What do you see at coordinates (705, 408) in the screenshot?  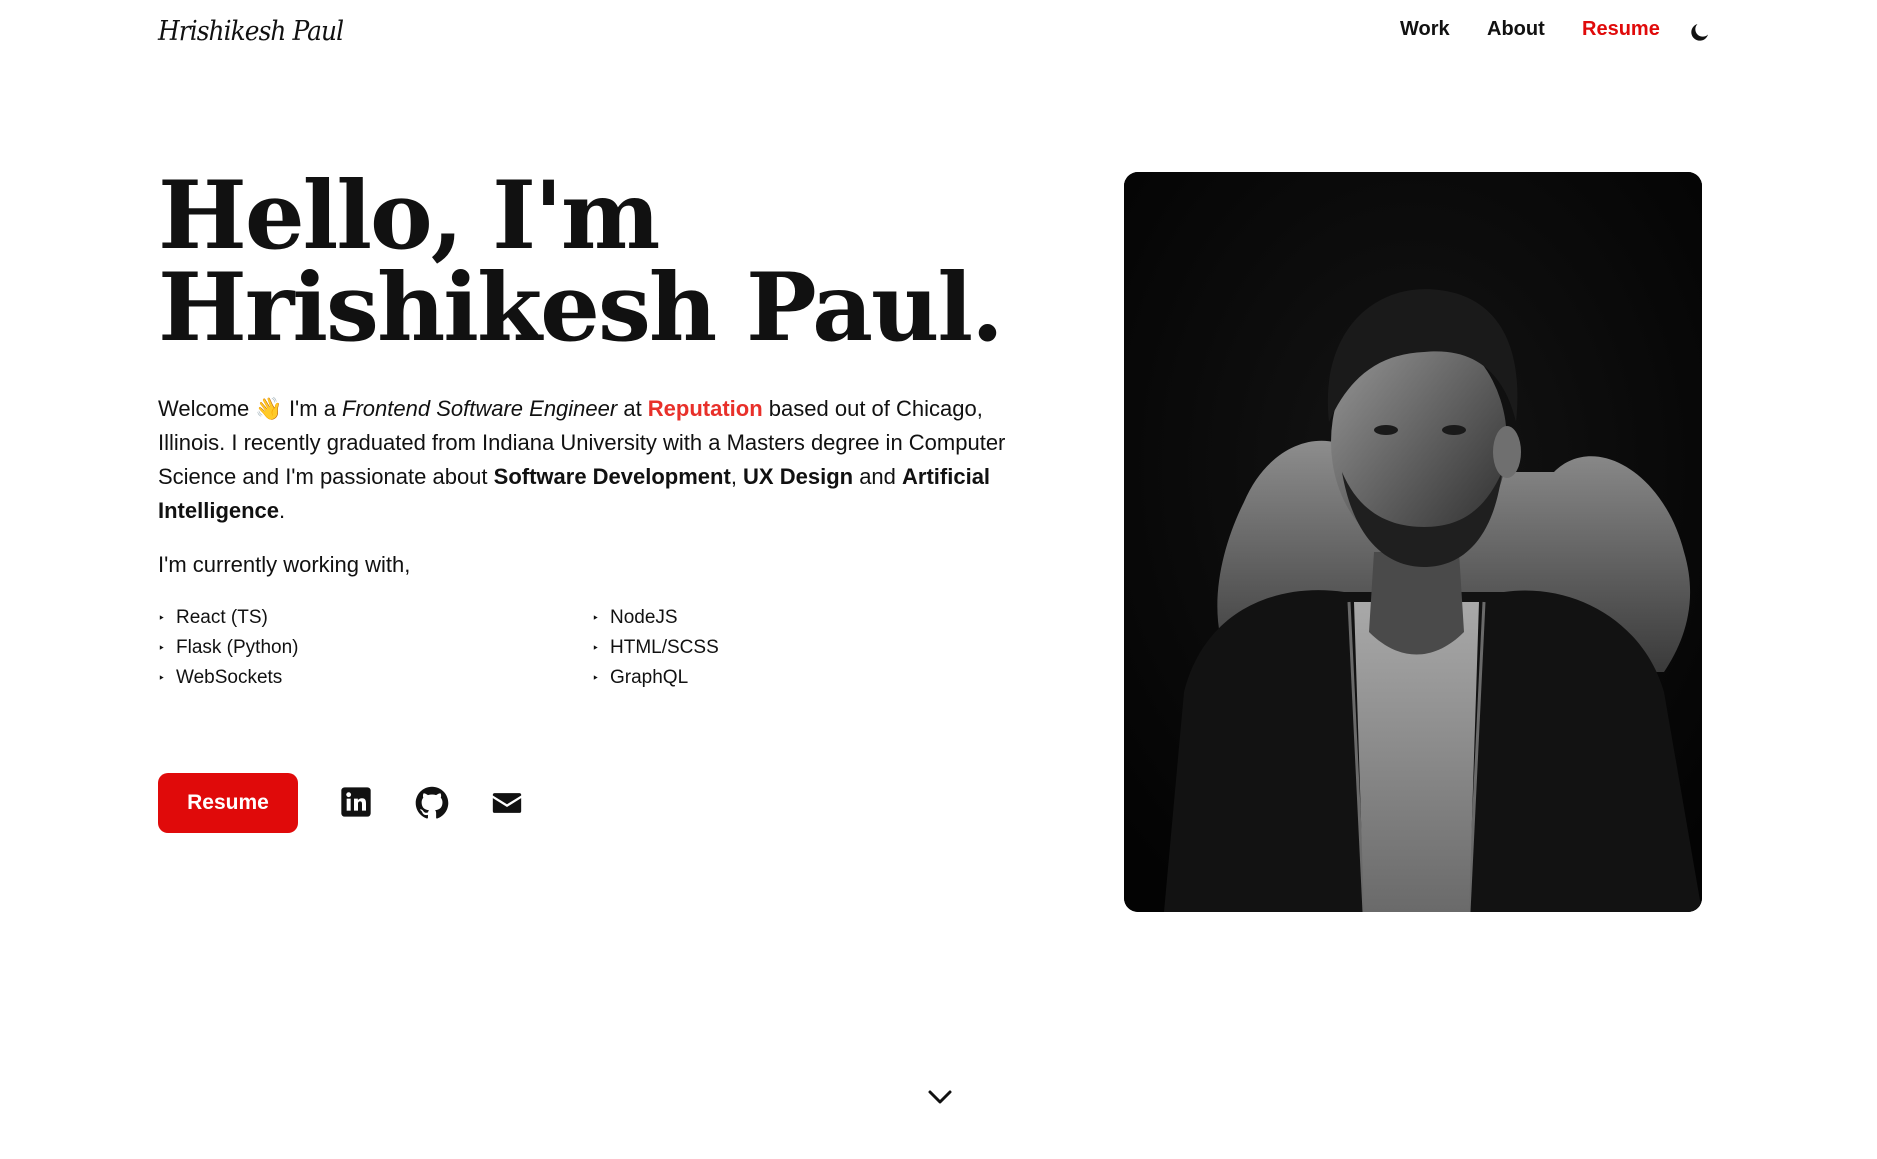 I see `employer-link: Reputation` at bounding box center [705, 408].